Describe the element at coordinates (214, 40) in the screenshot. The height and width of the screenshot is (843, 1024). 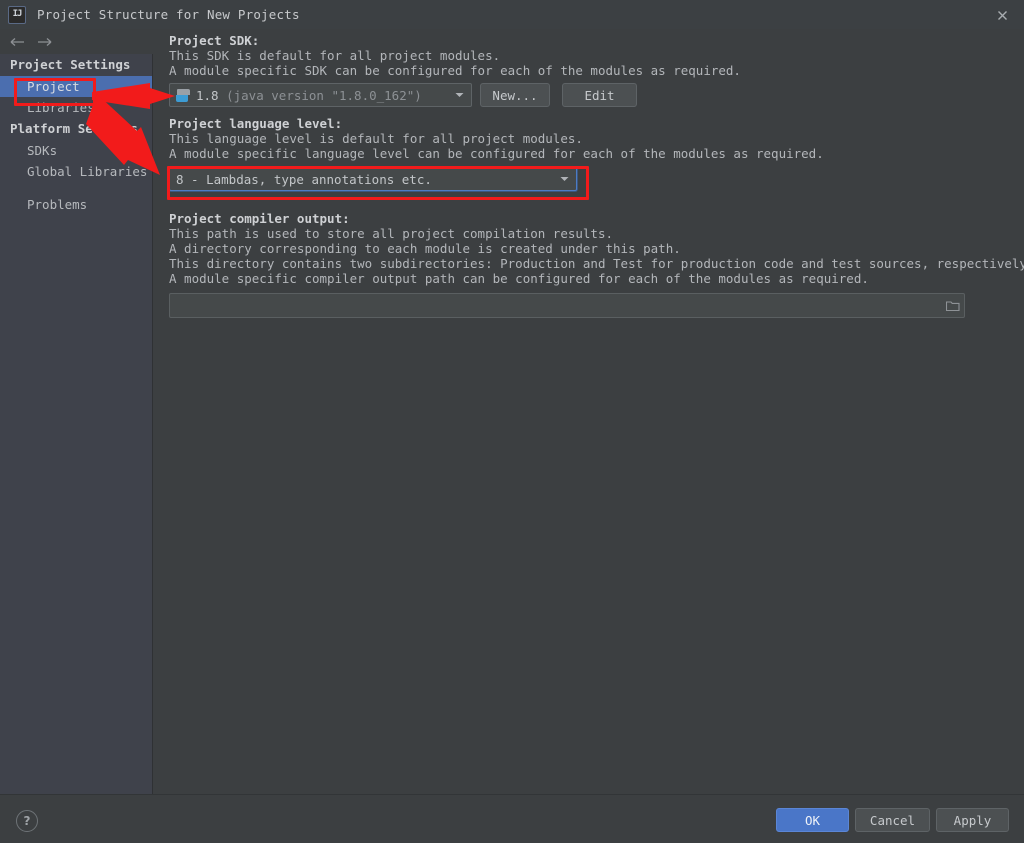
I see `project-sdk-title: Project SDK:` at that location.